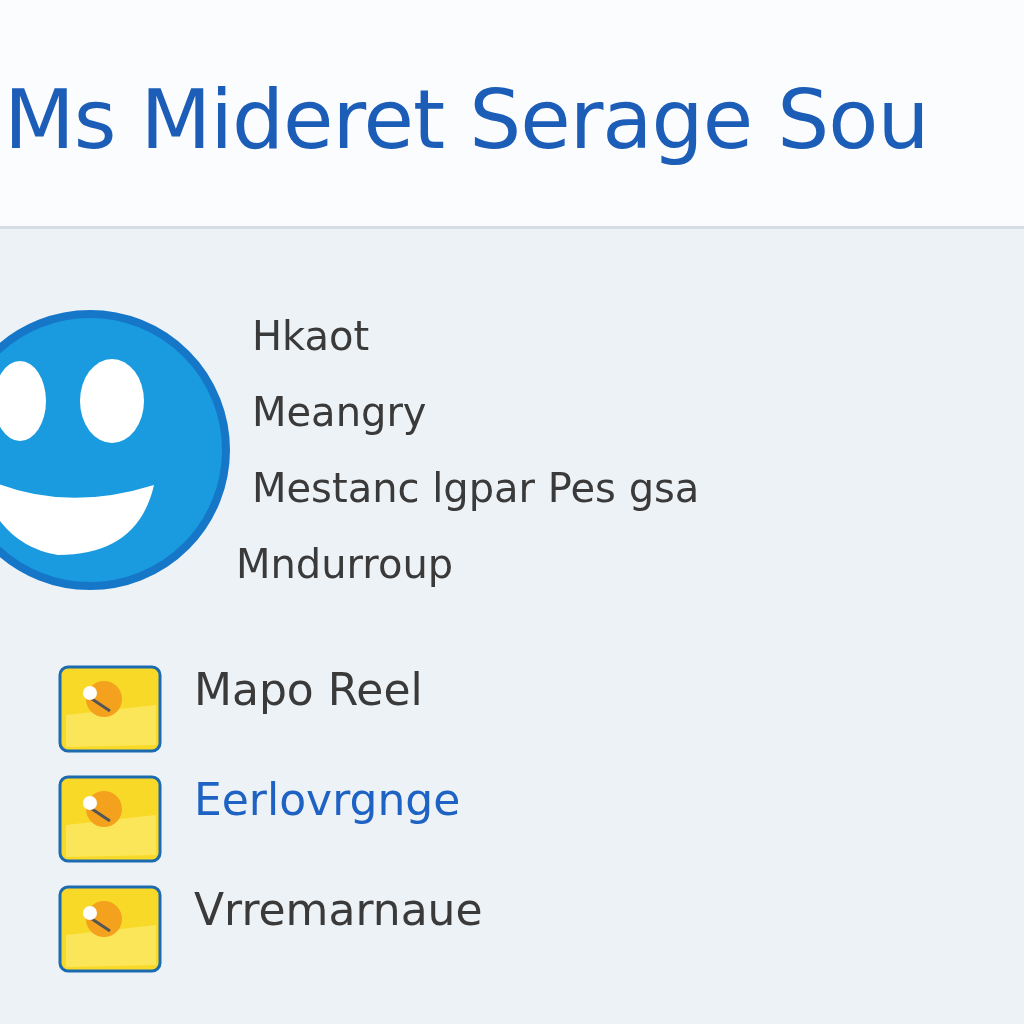 This screenshot has height=1024, width=1024. What do you see at coordinates (340, 412) in the screenshot?
I see `profile-text: Meangry` at bounding box center [340, 412].